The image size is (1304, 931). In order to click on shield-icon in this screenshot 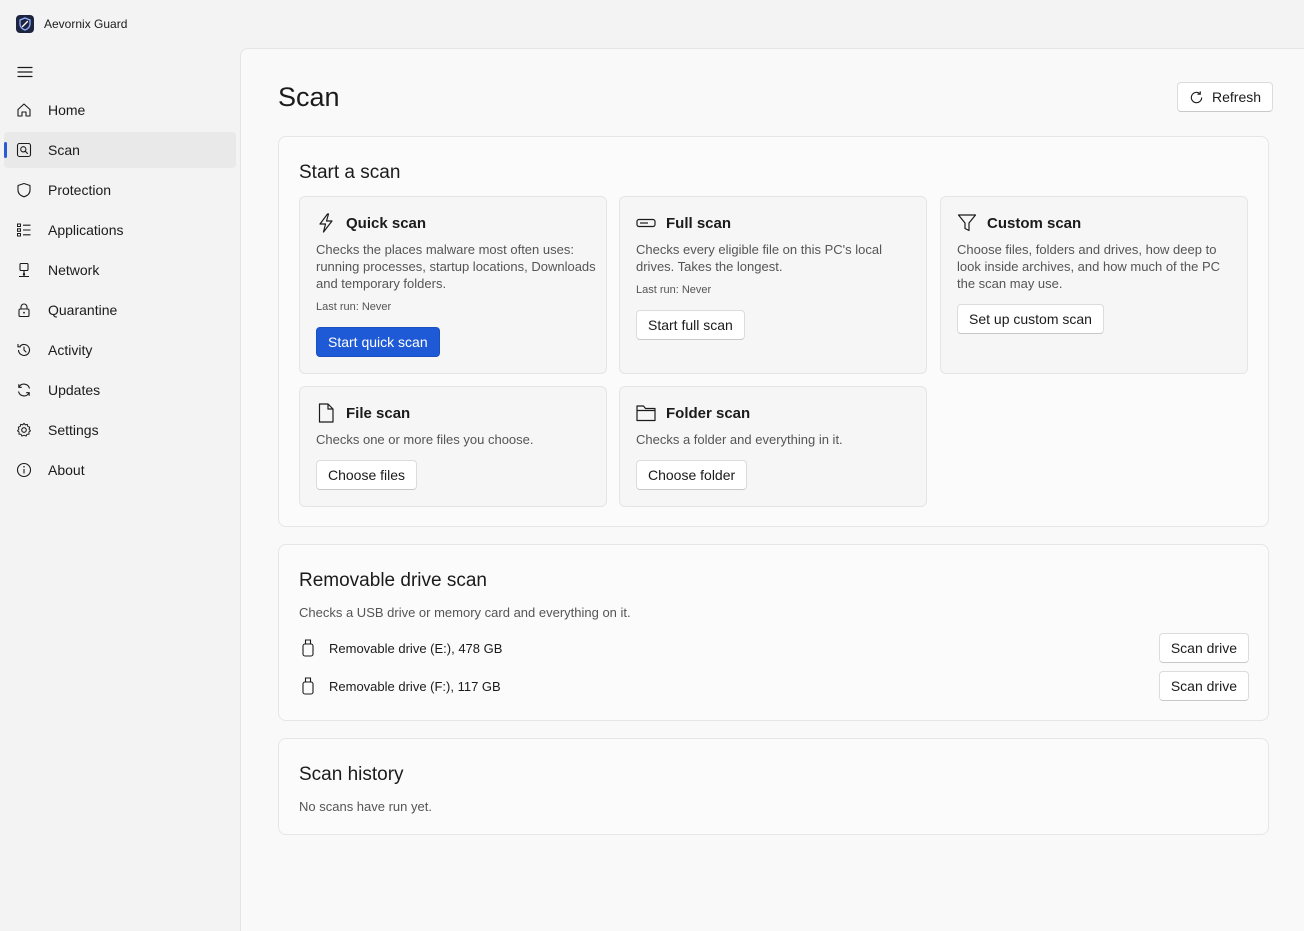, I will do `click(24, 190)`.